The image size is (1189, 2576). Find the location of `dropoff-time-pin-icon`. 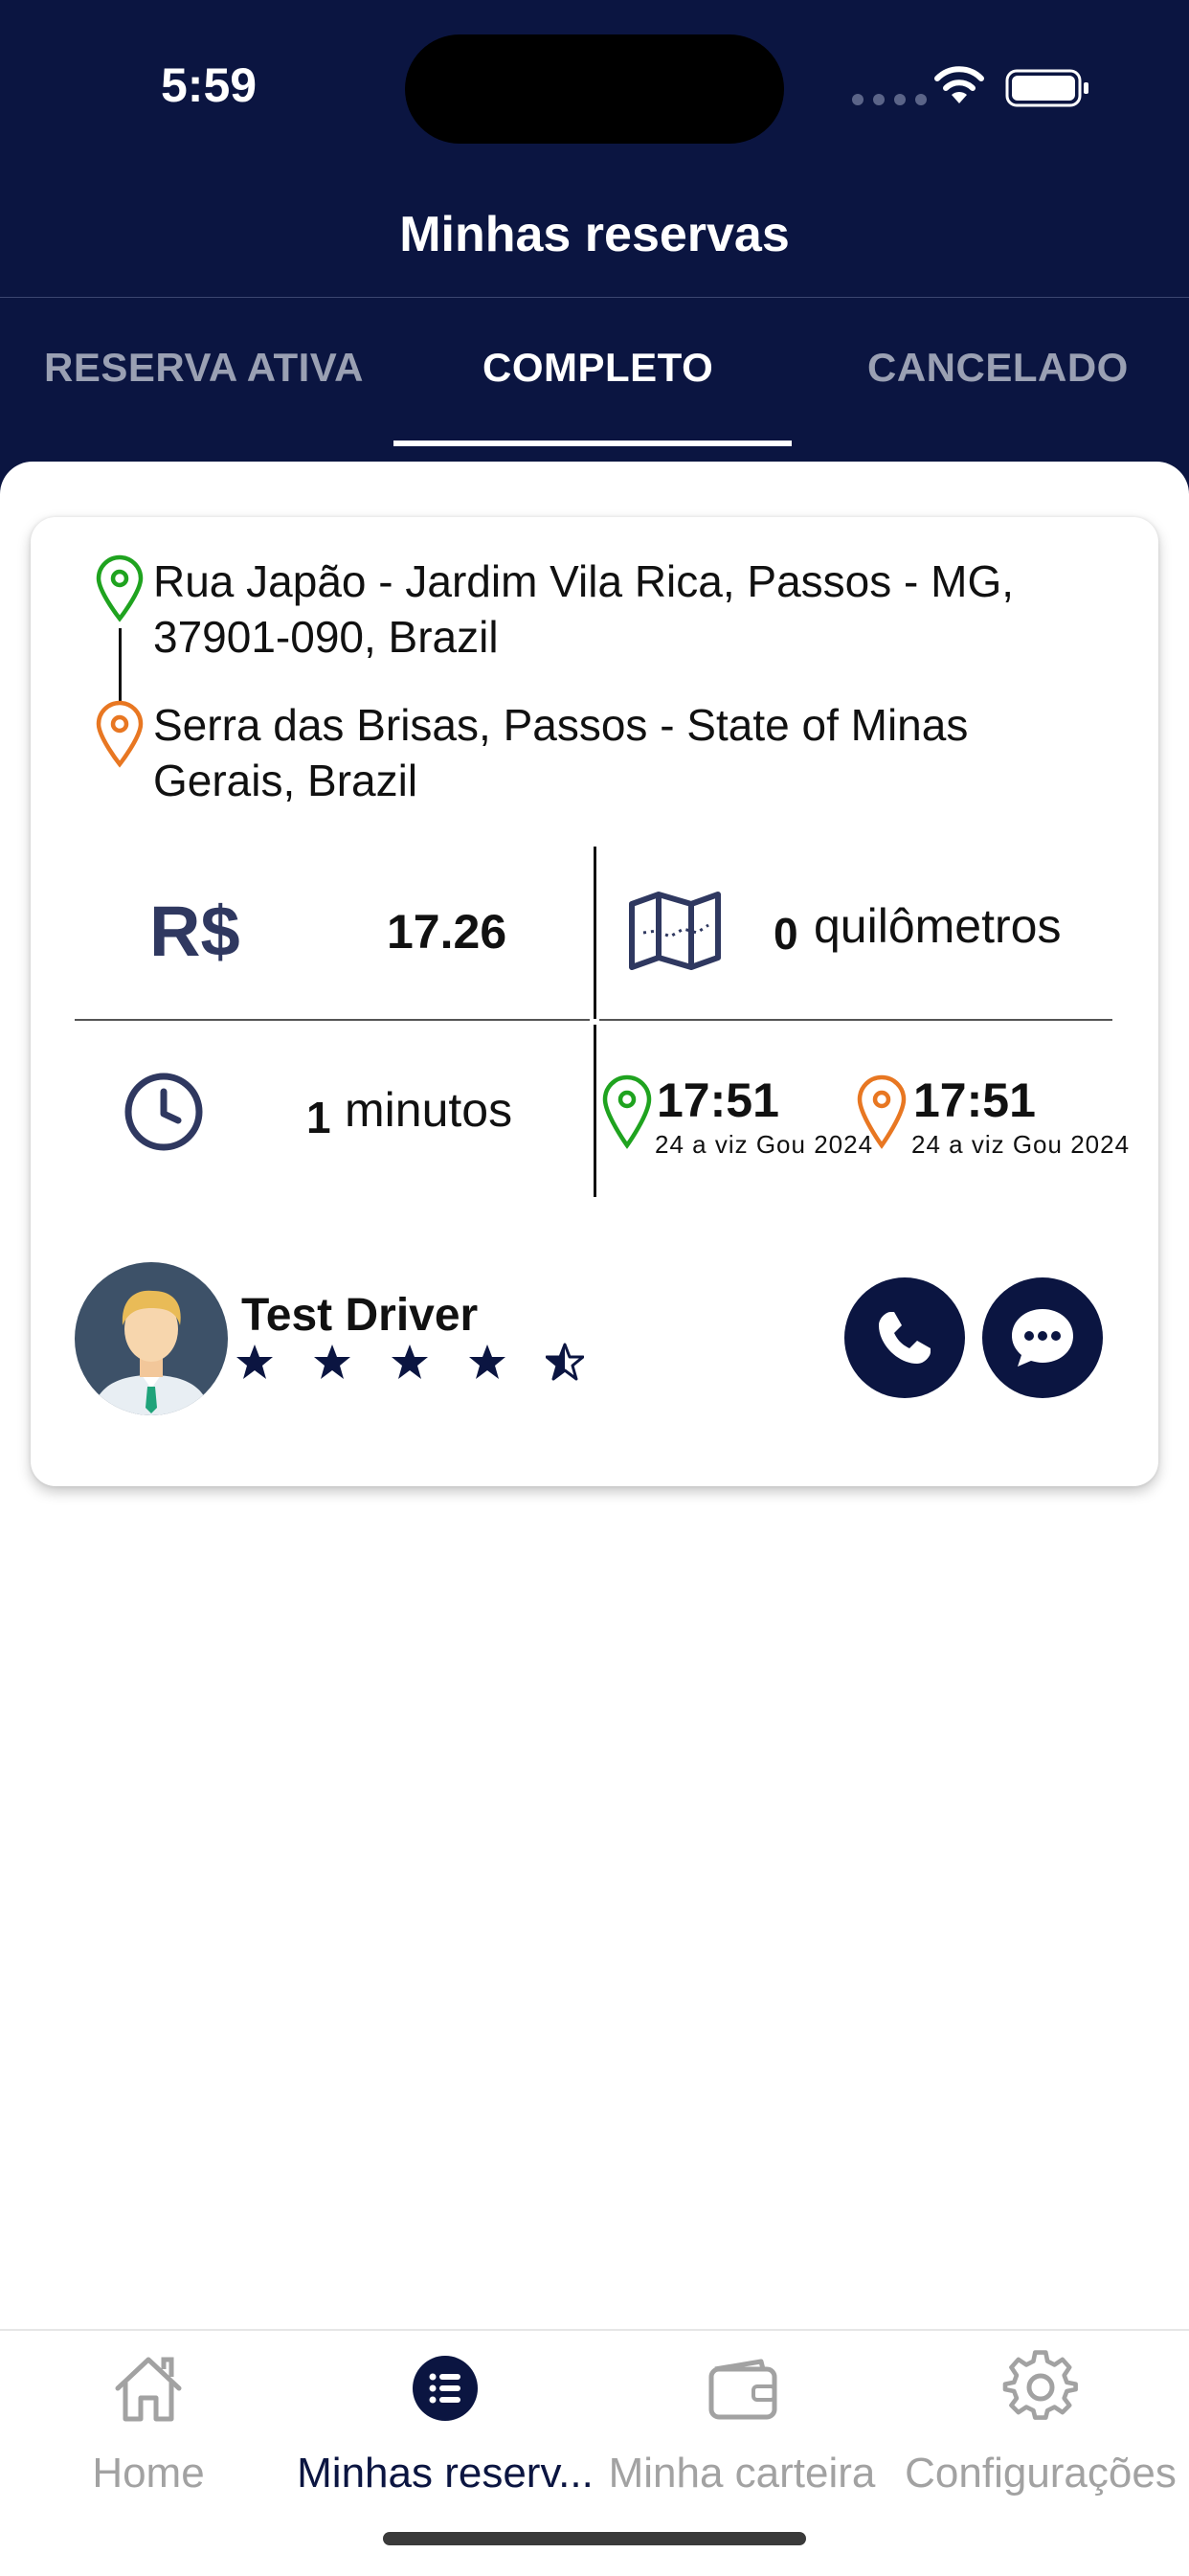

dropoff-time-pin-icon is located at coordinates (882, 1111).